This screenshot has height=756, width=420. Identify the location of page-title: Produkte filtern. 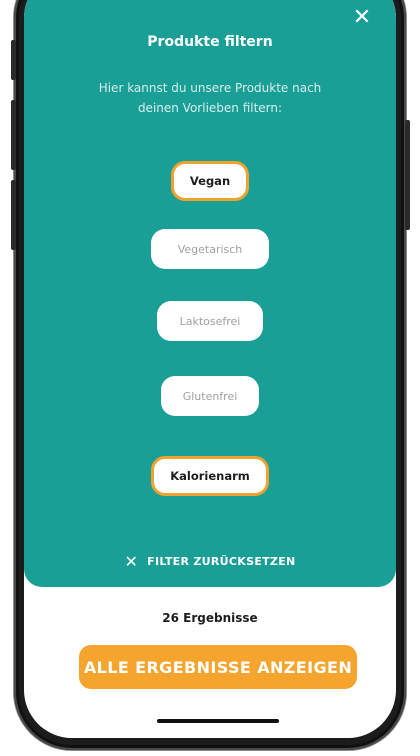
(210, 42).